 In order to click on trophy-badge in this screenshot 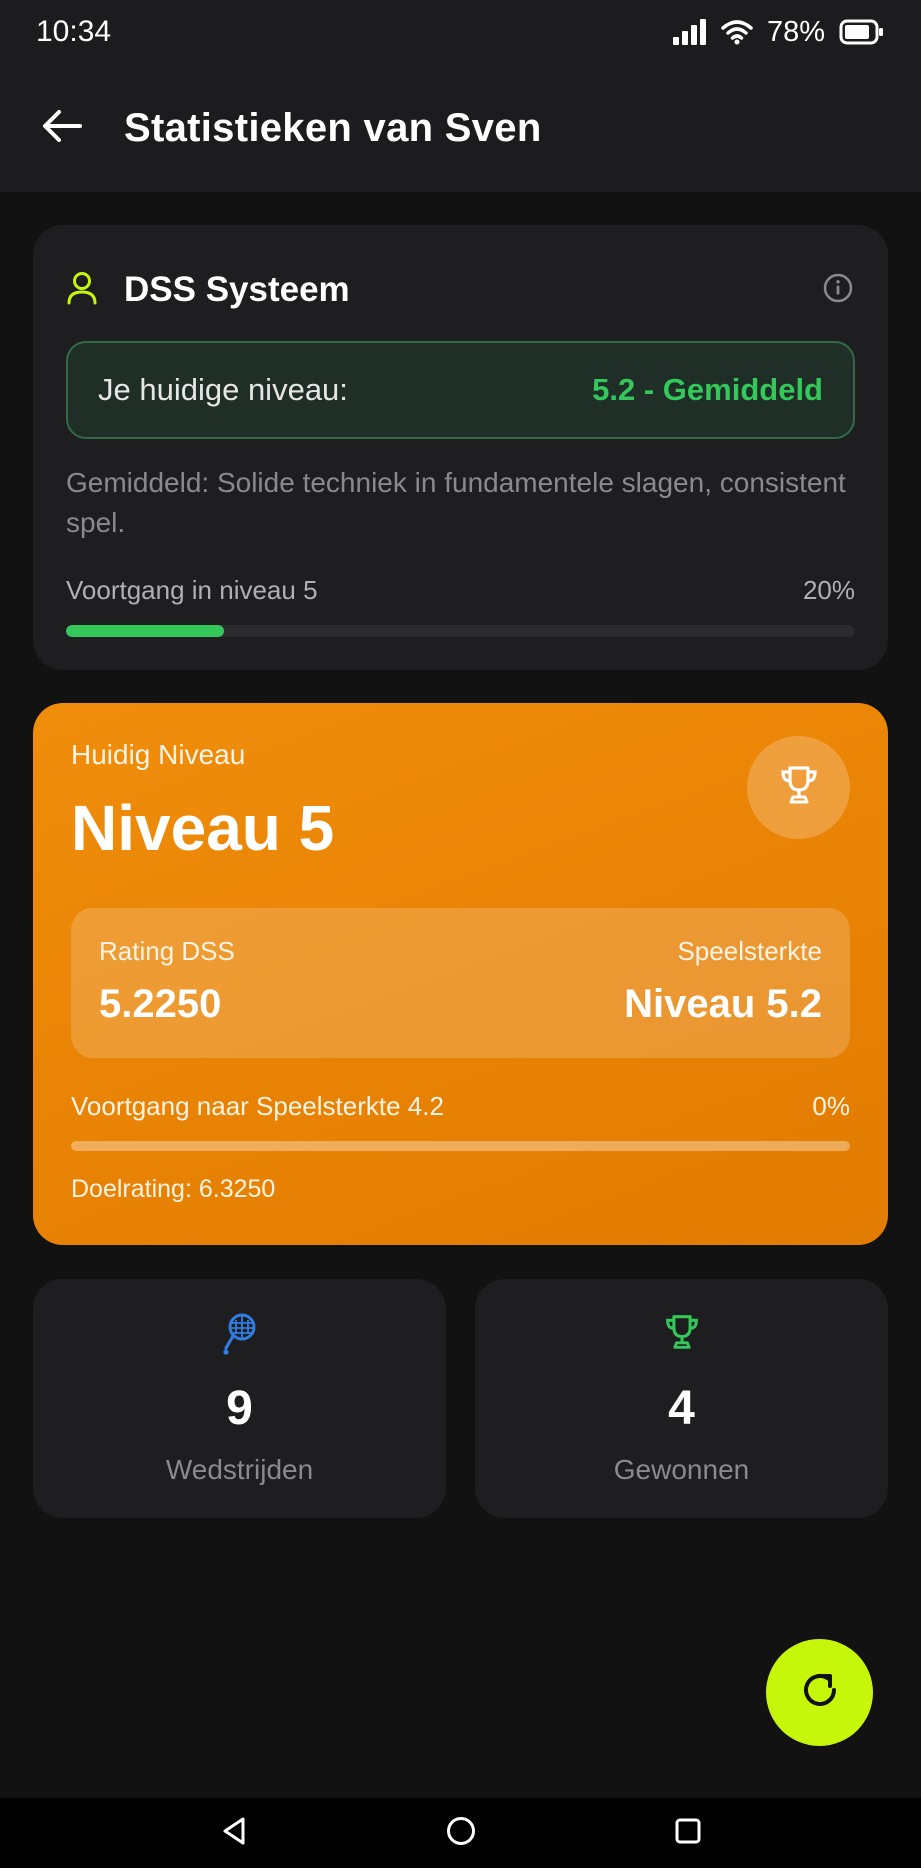, I will do `click(798, 787)`.